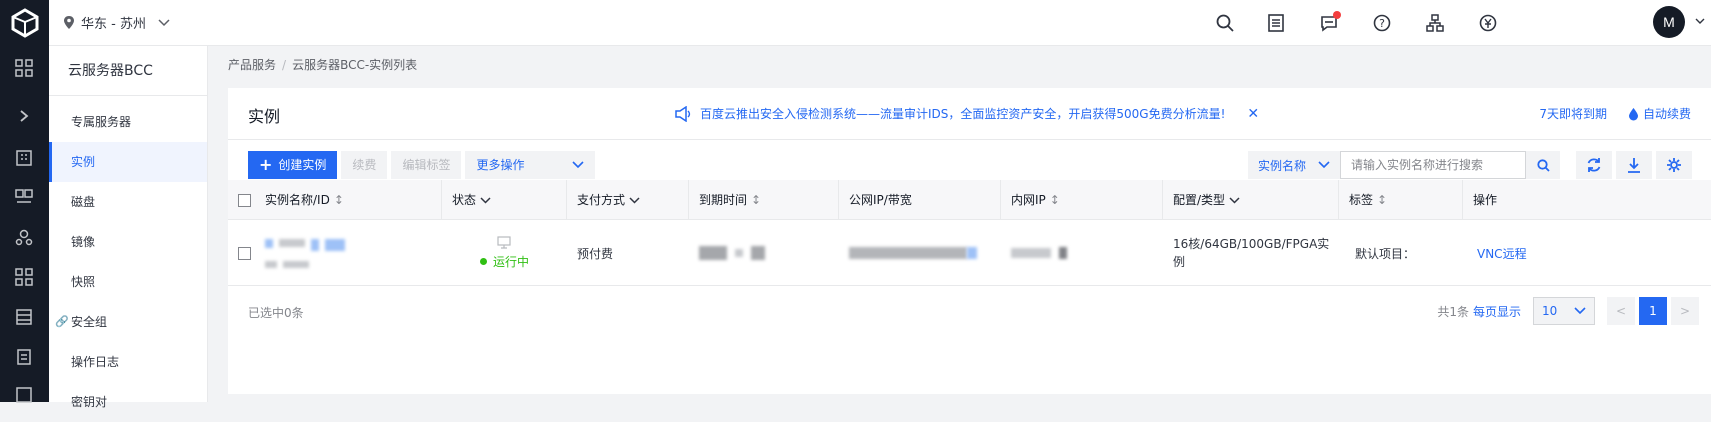 This screenshot has width=1711, height=422. Describe the element at coordinates (101, 122) in the screenshot. I see `sidebar-item-label: 专属服务器` at that location.